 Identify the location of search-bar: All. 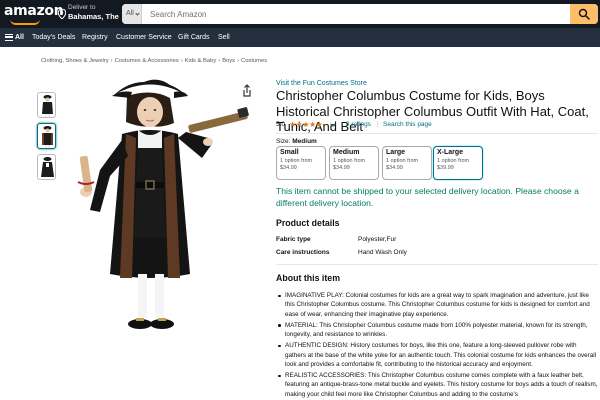
(360, 14).